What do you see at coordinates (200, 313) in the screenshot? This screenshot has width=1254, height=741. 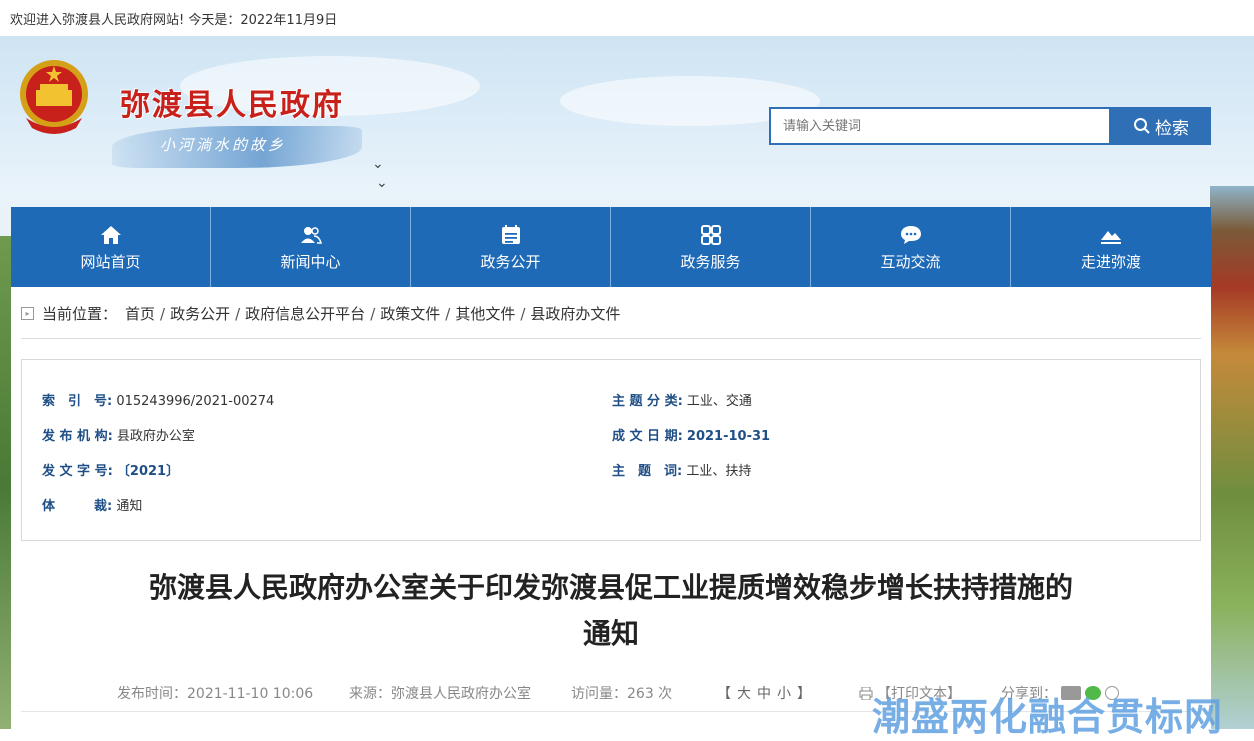 I see `breadcrumb-gov-affairs: 政务公开` at bounding box center [200, 313].